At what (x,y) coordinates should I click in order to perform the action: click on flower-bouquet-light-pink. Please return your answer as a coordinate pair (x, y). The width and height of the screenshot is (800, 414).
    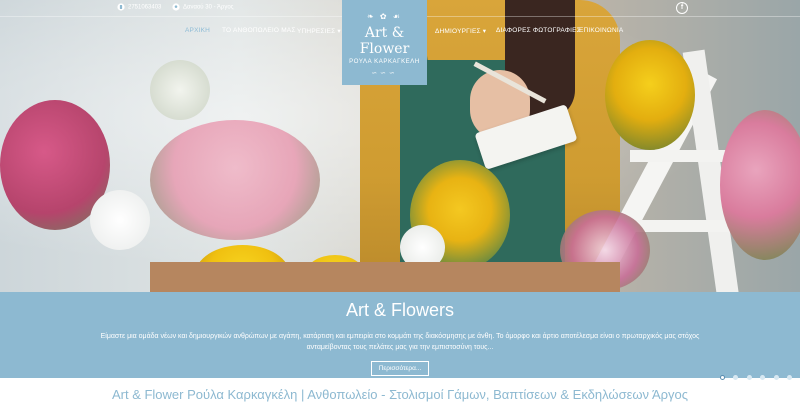
    Looking at the image, I should click on (235, 180).